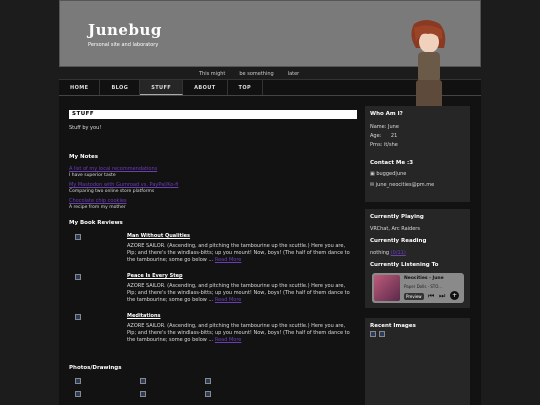 The image size is (540, 405). Describe the element at coordinates (372, 185) in the screenshot. I see `mail-icon: ✉` at that location.